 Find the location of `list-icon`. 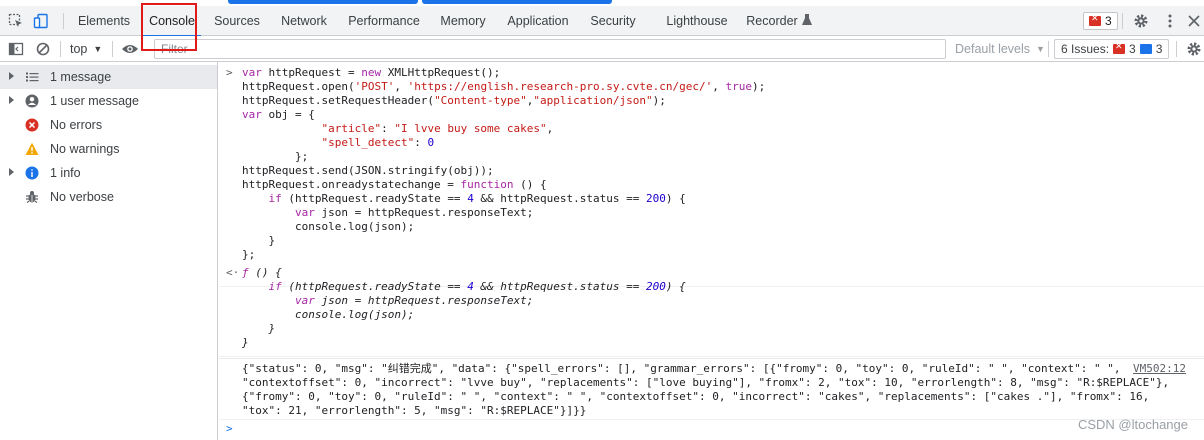

list-icon is located at coordinates (32, 77).